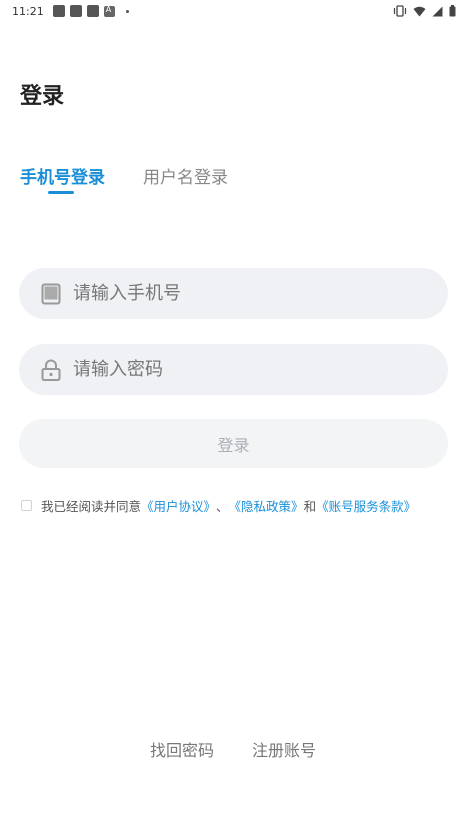  I want to click on register-account-link: 注册账号, so click(284, 749).